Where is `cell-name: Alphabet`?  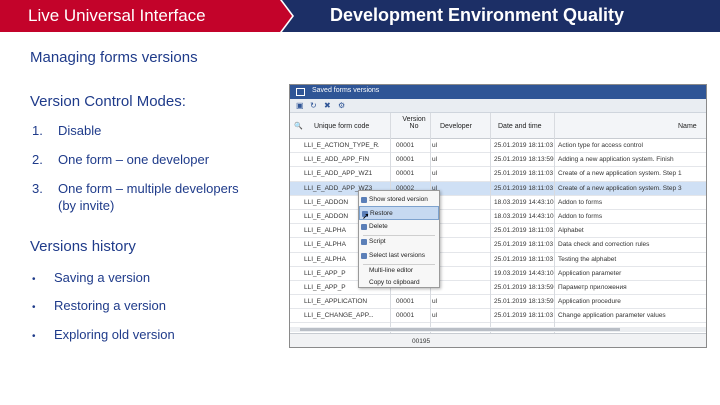 cell-name: Alphabet is located at coordinates (571, 231).